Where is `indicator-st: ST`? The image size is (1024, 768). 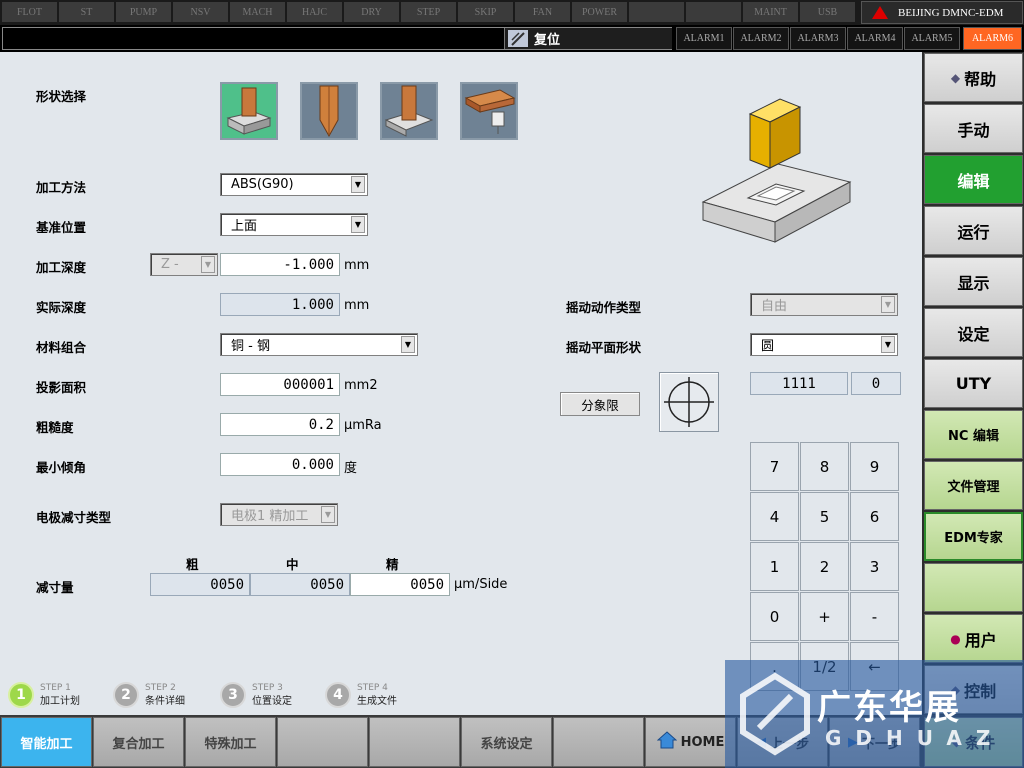
indicator-st: ST is located at coordinates (86, 12).